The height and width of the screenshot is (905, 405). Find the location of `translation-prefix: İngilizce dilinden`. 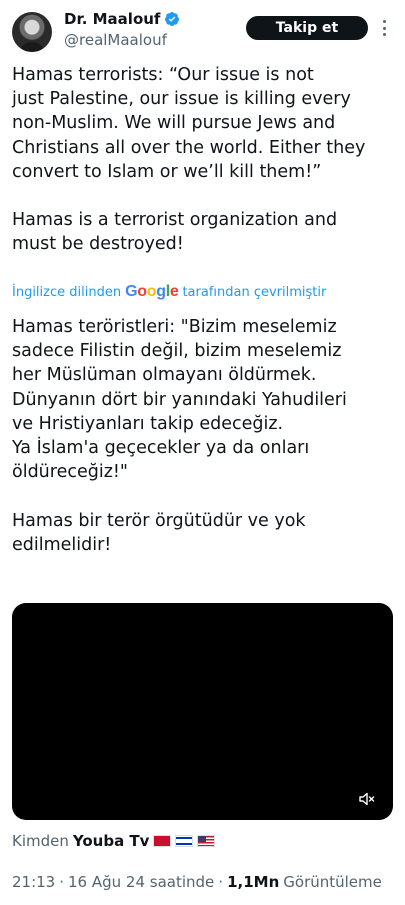

translation-prefix: İngilizce dilinden is located at coordinates (67, 292).